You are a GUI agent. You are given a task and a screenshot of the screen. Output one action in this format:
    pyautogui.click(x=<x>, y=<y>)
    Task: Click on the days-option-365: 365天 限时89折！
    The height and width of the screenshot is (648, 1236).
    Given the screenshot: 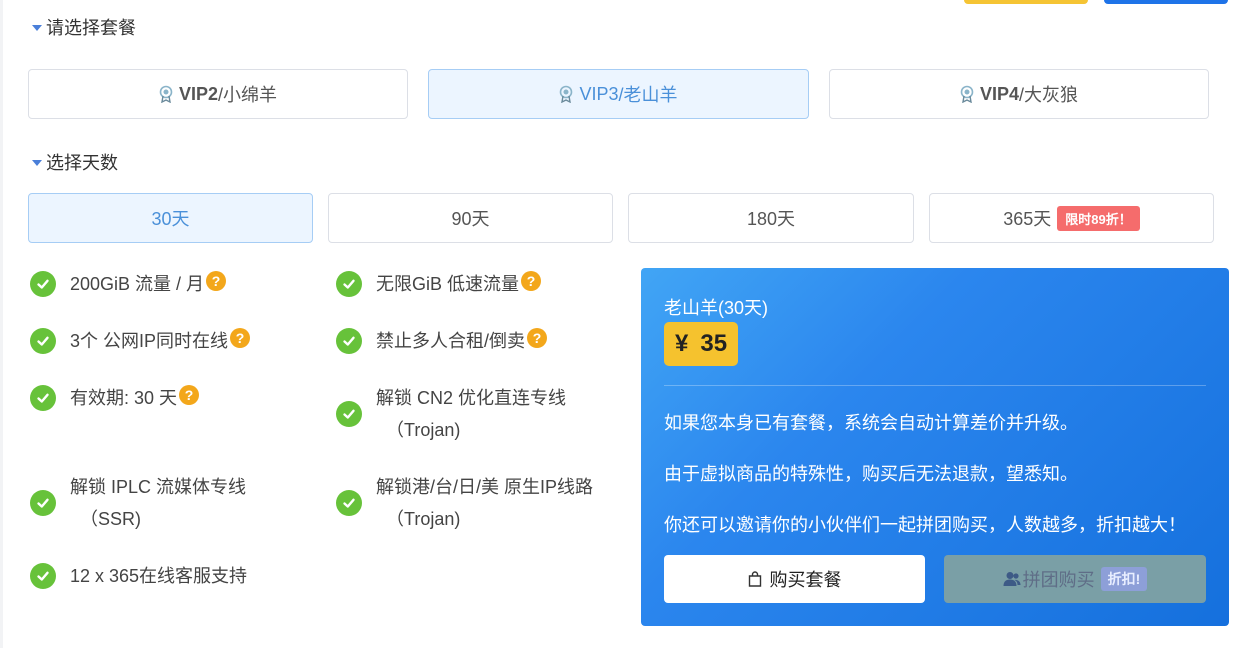 What is the action you would take?
    pyautogui.click(x=1071, y=218)
    